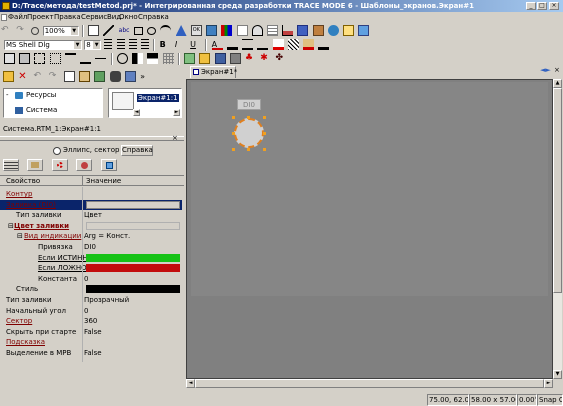 This screenshot has height=406, width=563. I want to click on justify-icon, so click(145, 44).